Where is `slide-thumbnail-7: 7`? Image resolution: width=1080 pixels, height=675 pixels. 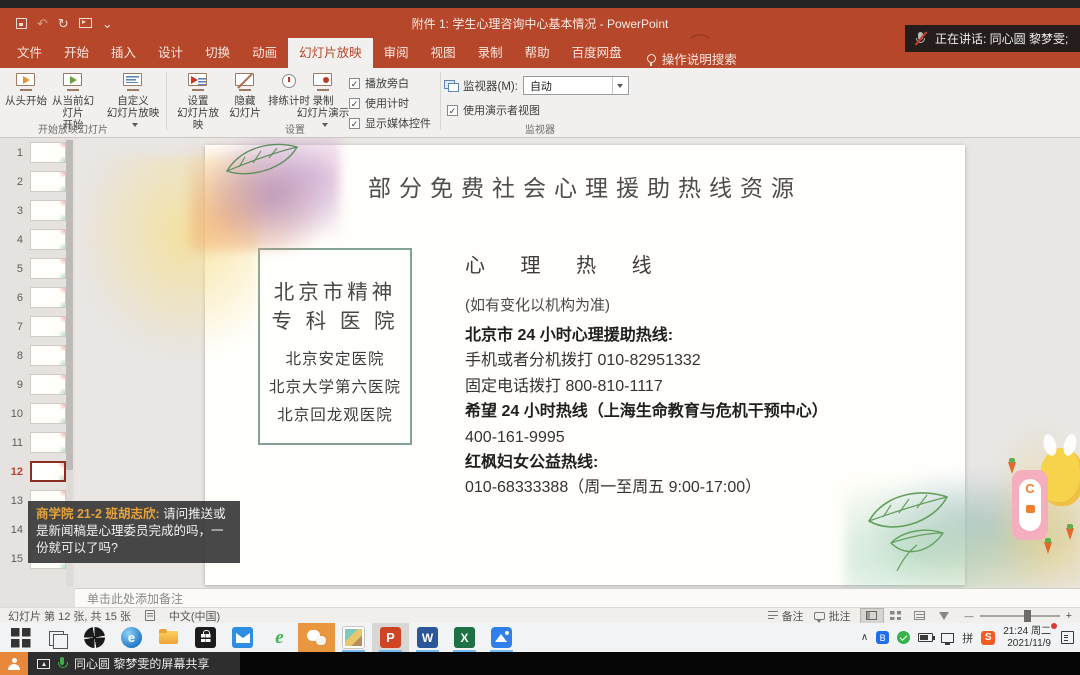
slide-thumbnail-7: 7 is located at coordinates (37, 326).